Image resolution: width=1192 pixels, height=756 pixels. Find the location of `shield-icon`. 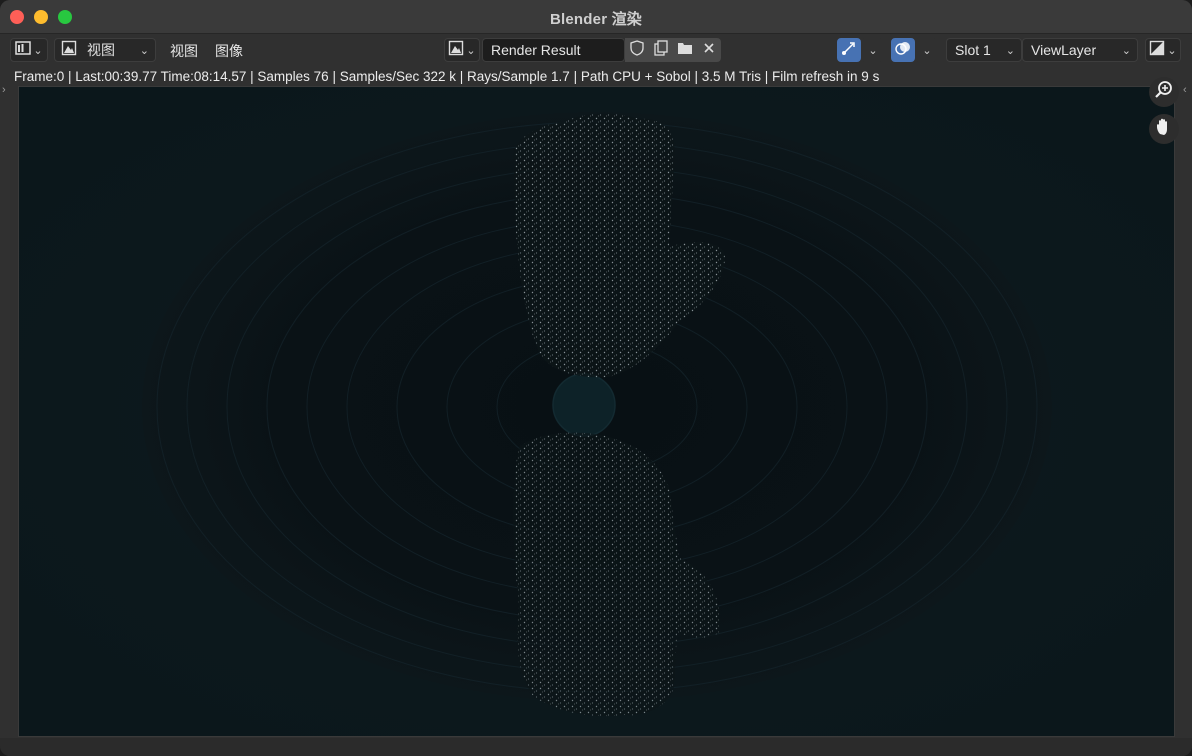

shield-icon is located at coordinates (637, 50).